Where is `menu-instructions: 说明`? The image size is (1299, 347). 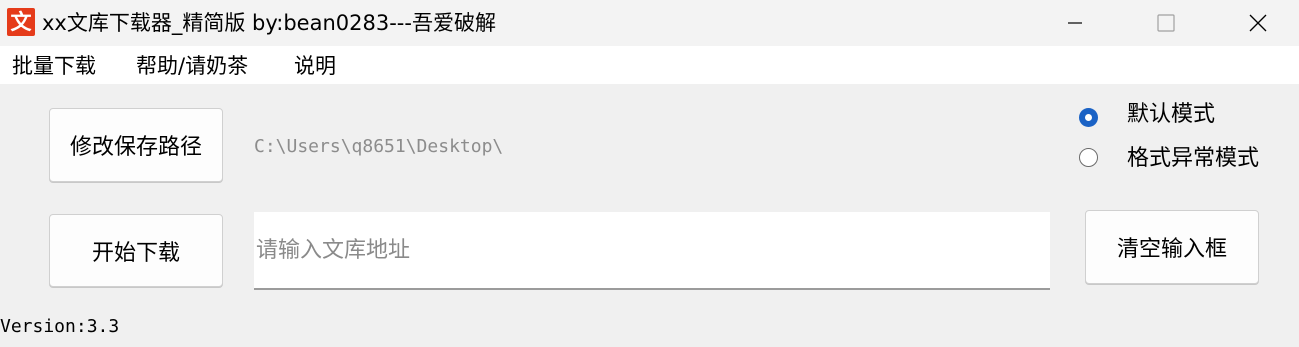
menu-instructions: 说明 is located at coordinates (315, 66).